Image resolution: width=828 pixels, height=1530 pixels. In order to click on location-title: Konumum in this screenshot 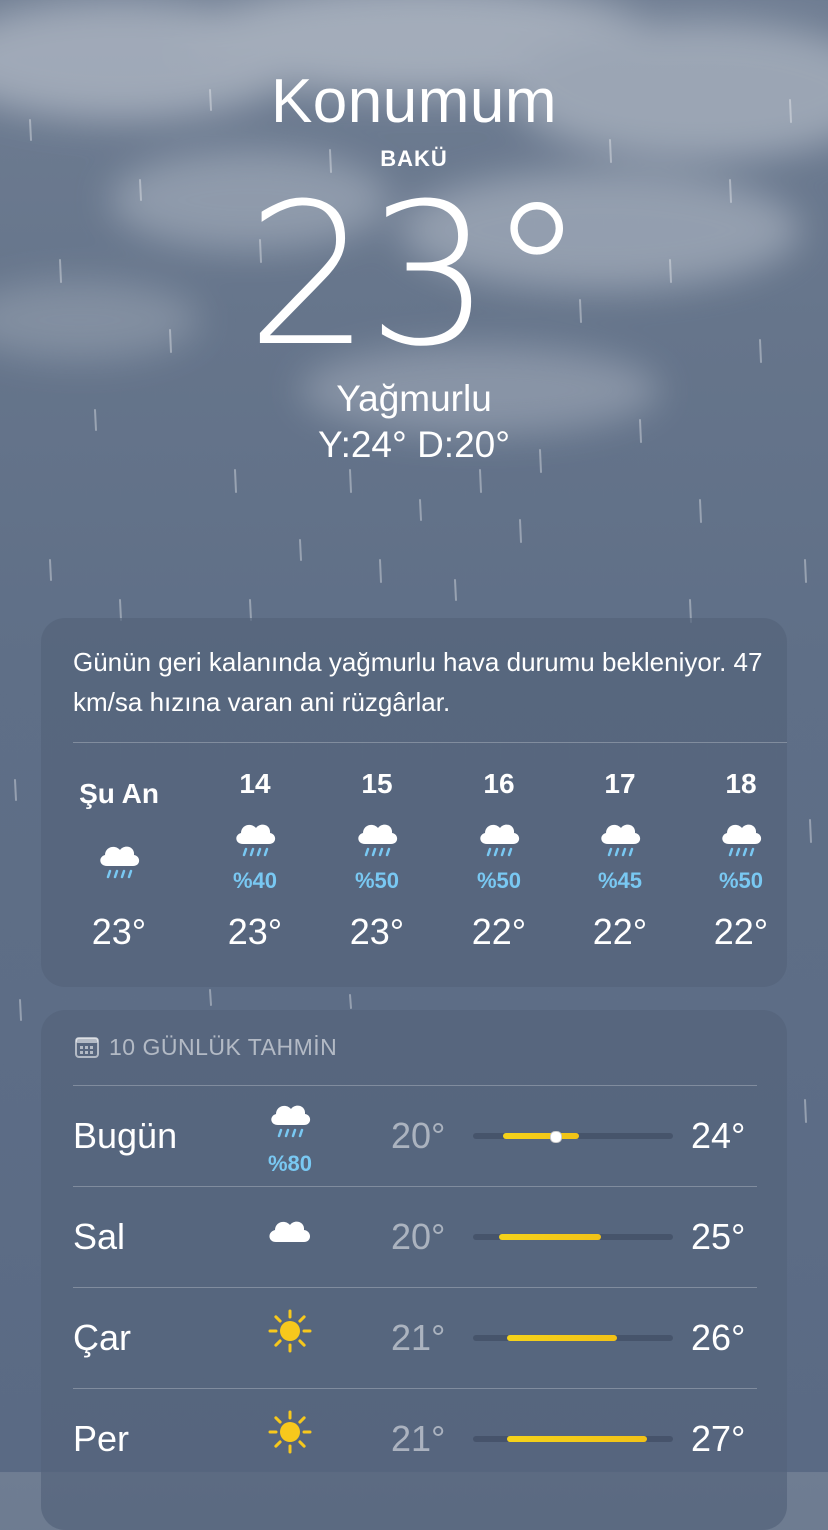, I will do `click(414, 101)`.